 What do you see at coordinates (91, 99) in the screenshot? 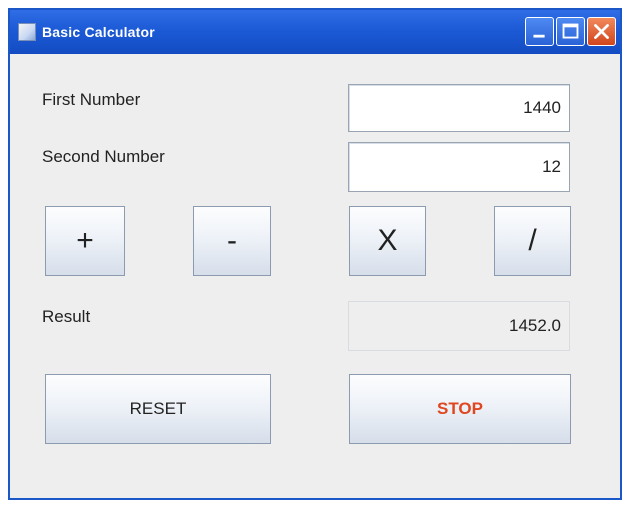
I see `first-number-label: First Number` at bounding box center [91, 99].